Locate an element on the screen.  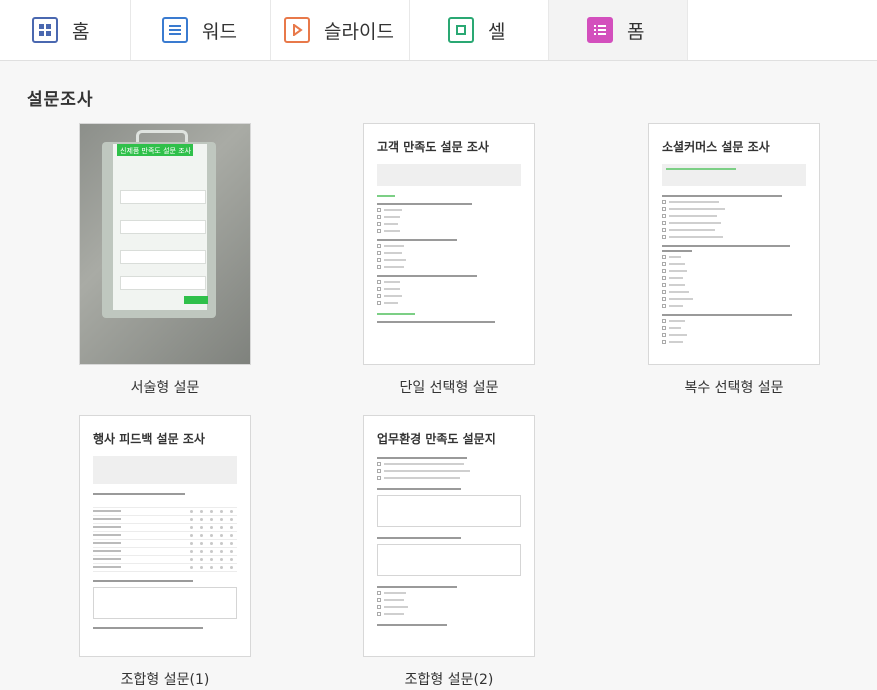
template-caption: 단일 선택형 설문 is located at coordinates (449, 388).